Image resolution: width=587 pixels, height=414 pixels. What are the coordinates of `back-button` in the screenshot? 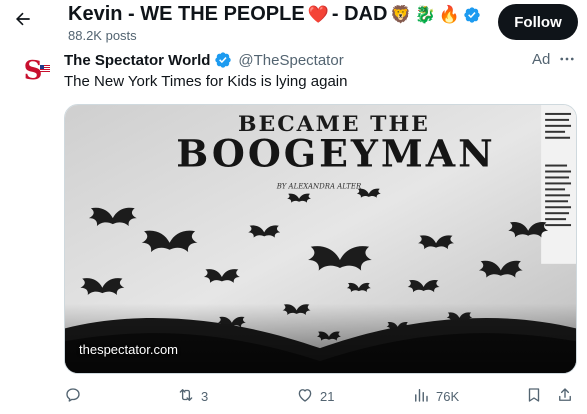 It's located at (23, 21).